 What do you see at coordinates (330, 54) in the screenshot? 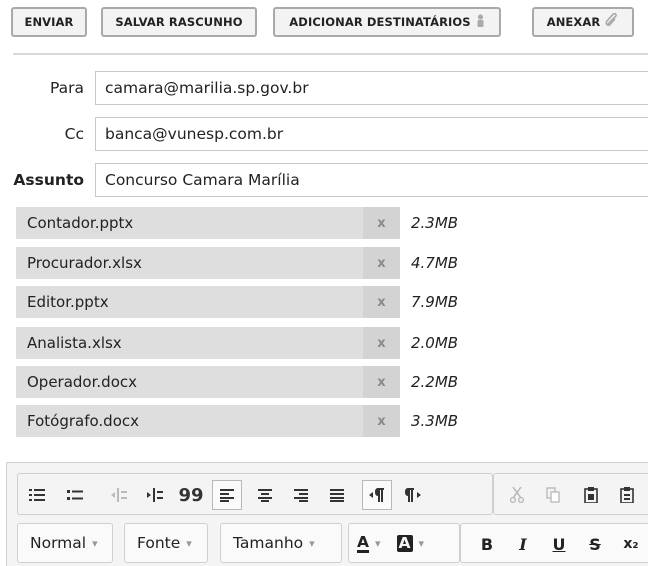
I see `toolbar-divider` at bounding box center [330, 54].